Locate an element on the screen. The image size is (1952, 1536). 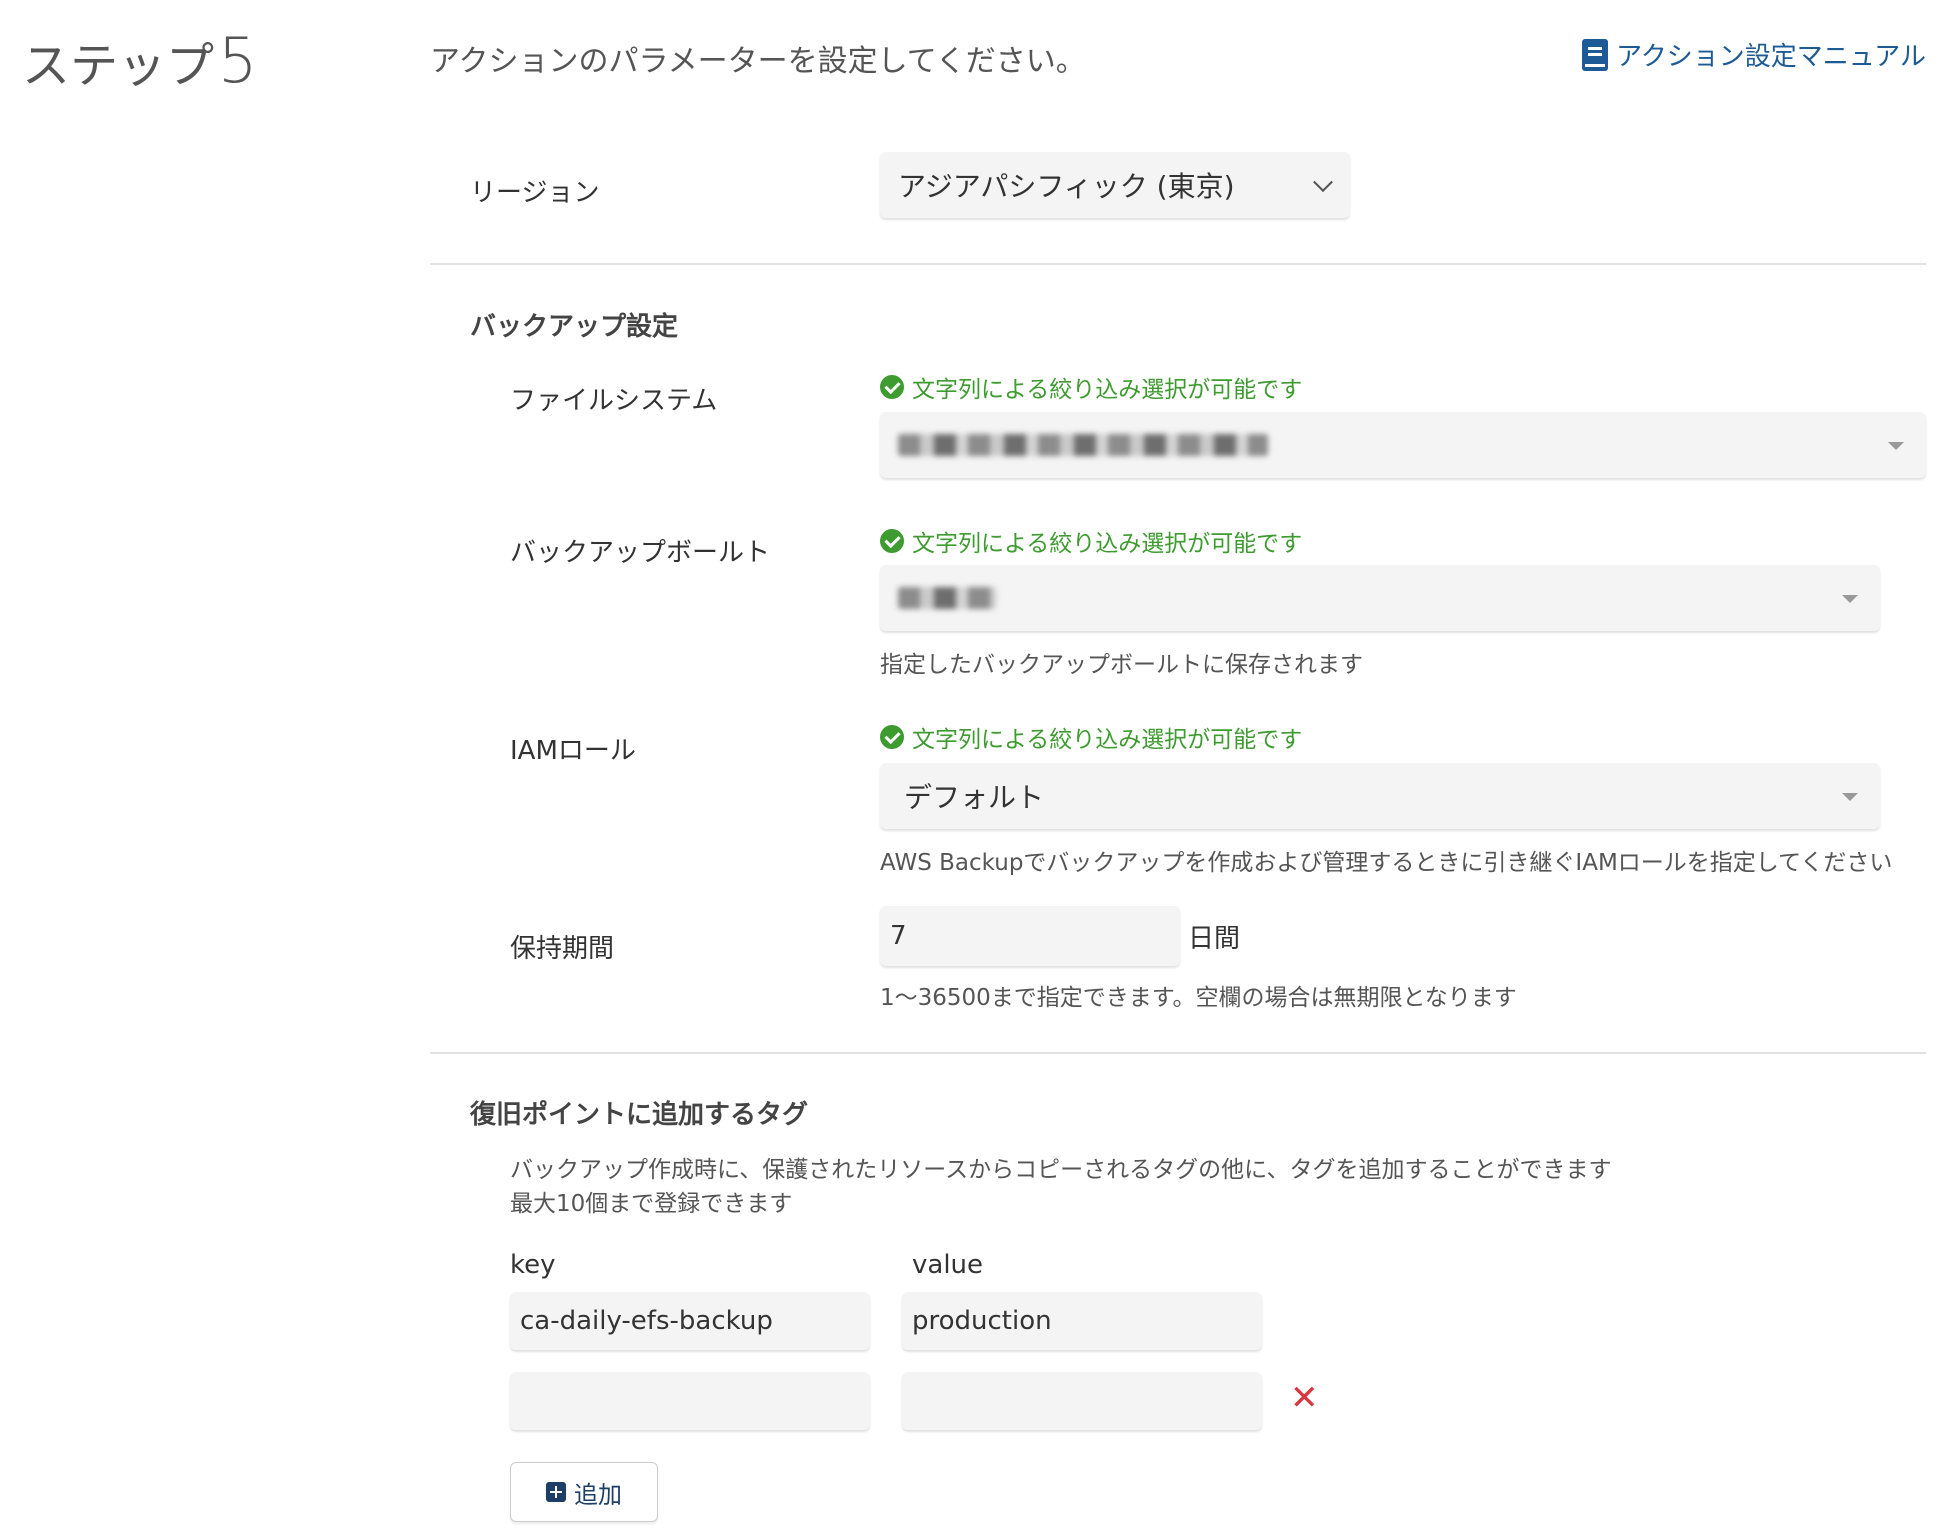
remove-tag-close-icon: ✕ is located at coordinates (1304, 1398).